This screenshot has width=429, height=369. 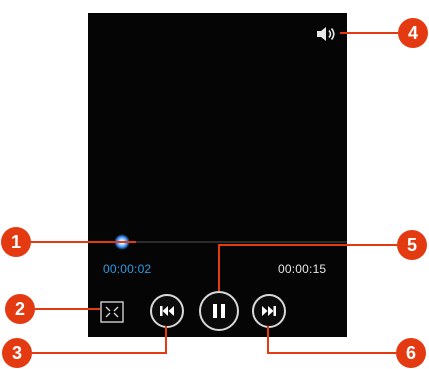 What do you see at coordinates (411, 353) in the screenshot?
I see `callout-6: 6` at bounding box center [411, 353].